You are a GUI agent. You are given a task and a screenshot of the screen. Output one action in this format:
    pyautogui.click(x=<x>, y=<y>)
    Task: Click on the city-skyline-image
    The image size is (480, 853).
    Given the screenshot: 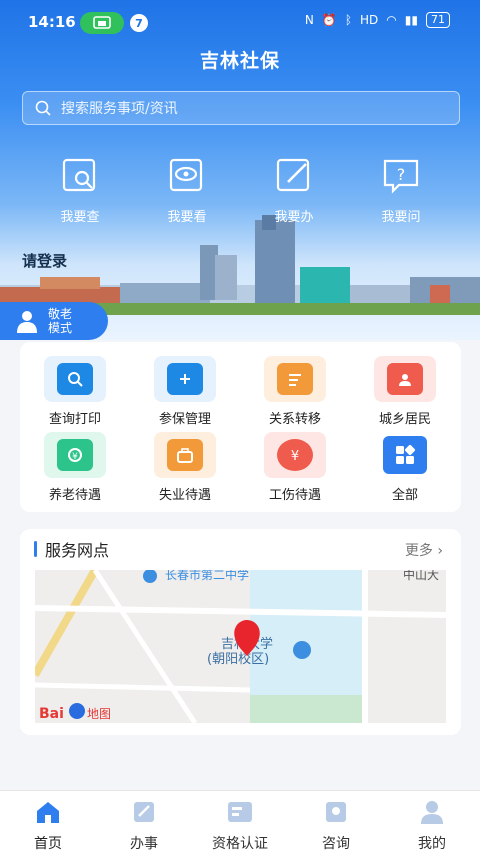 What is the action you would take?
    pyautogui.click(x=240, y=265)
    